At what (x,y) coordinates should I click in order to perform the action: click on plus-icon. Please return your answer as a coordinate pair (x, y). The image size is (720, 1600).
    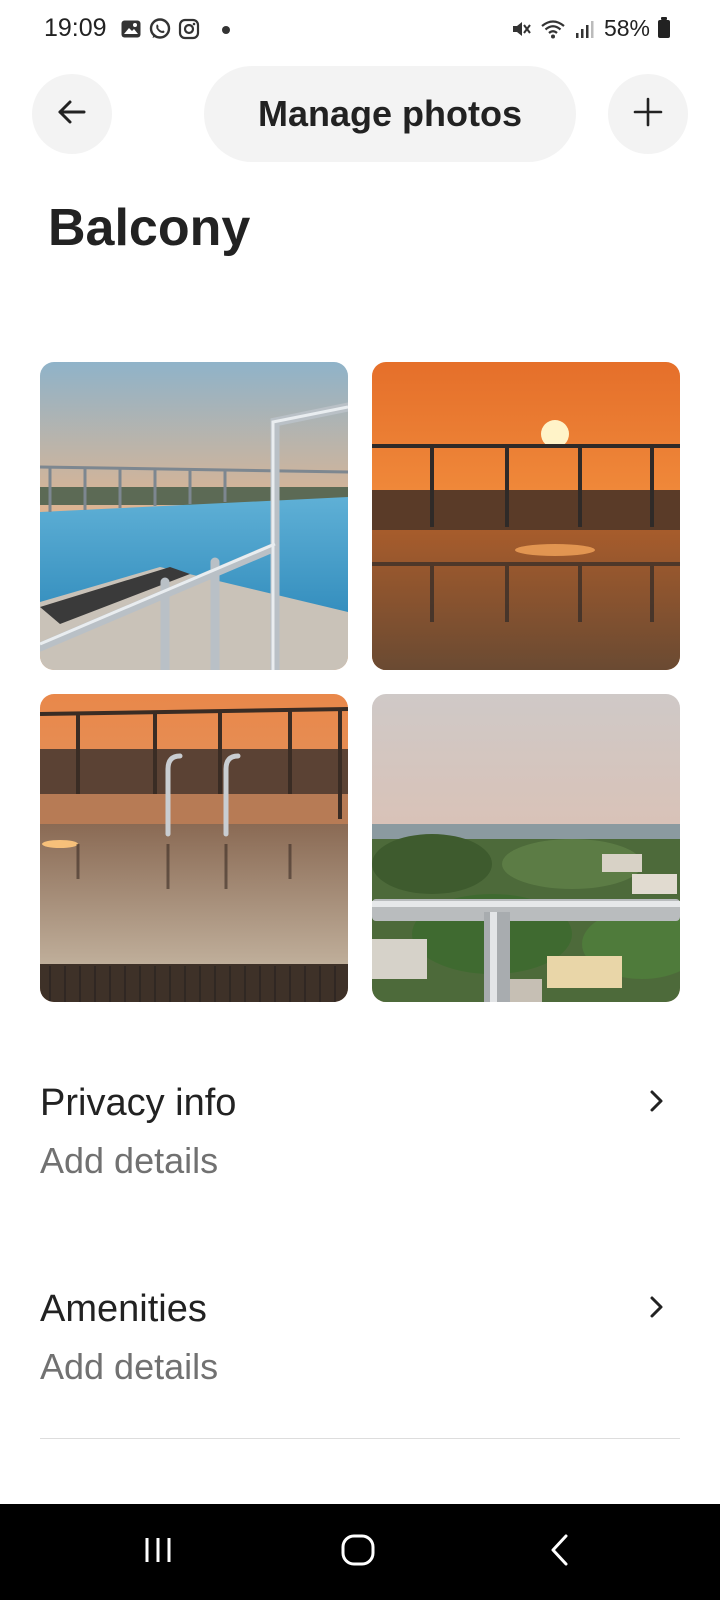
    Looking at the image, I should click on (648, 114).